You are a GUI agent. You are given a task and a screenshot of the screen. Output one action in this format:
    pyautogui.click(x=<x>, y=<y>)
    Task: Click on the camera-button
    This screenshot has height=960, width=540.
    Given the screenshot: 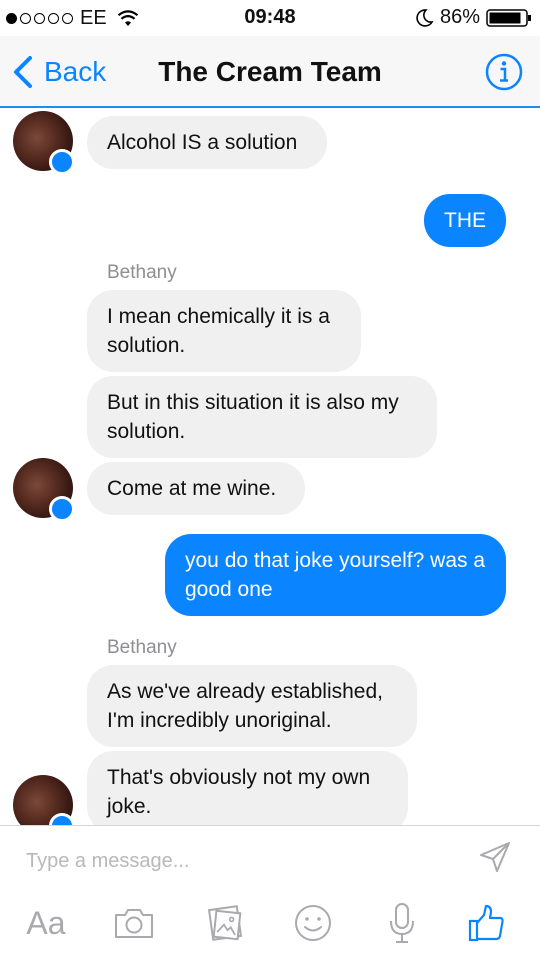 What is the action you would take?
    pyautogui.click(x=134, y=923)
    